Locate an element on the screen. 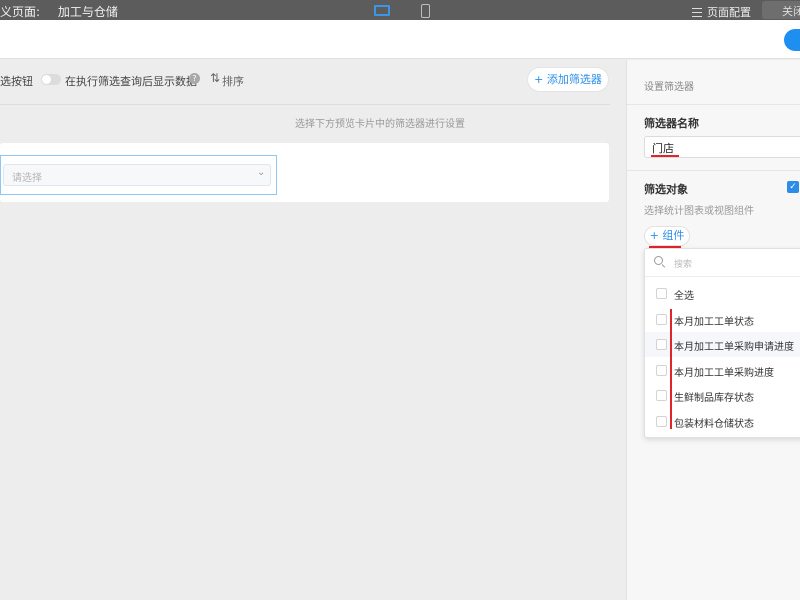 The image size is (800, 600). page-title: 义页面: 加工与仓储 is located at coordinates (66, 11).